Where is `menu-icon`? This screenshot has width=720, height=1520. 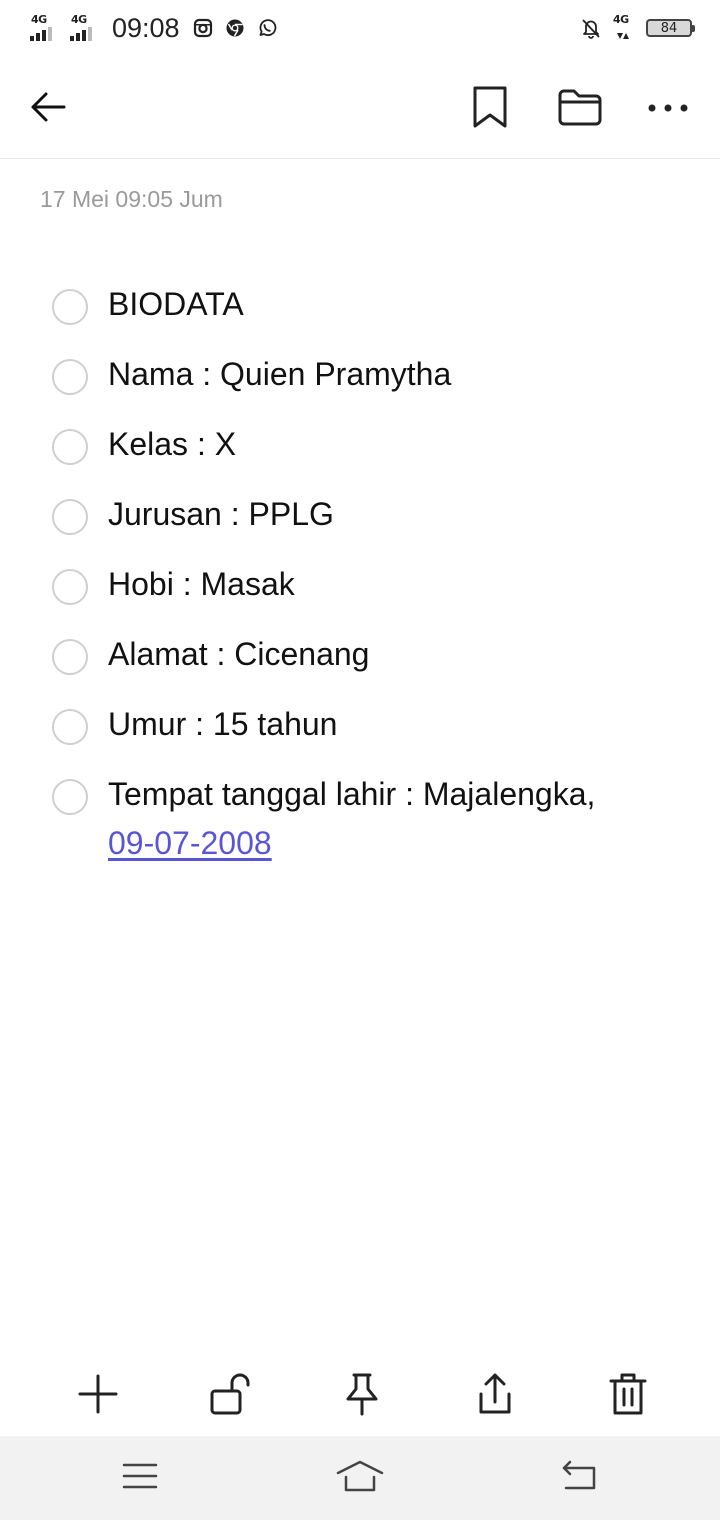
menu-icon is located at coordinates (140, 1478).